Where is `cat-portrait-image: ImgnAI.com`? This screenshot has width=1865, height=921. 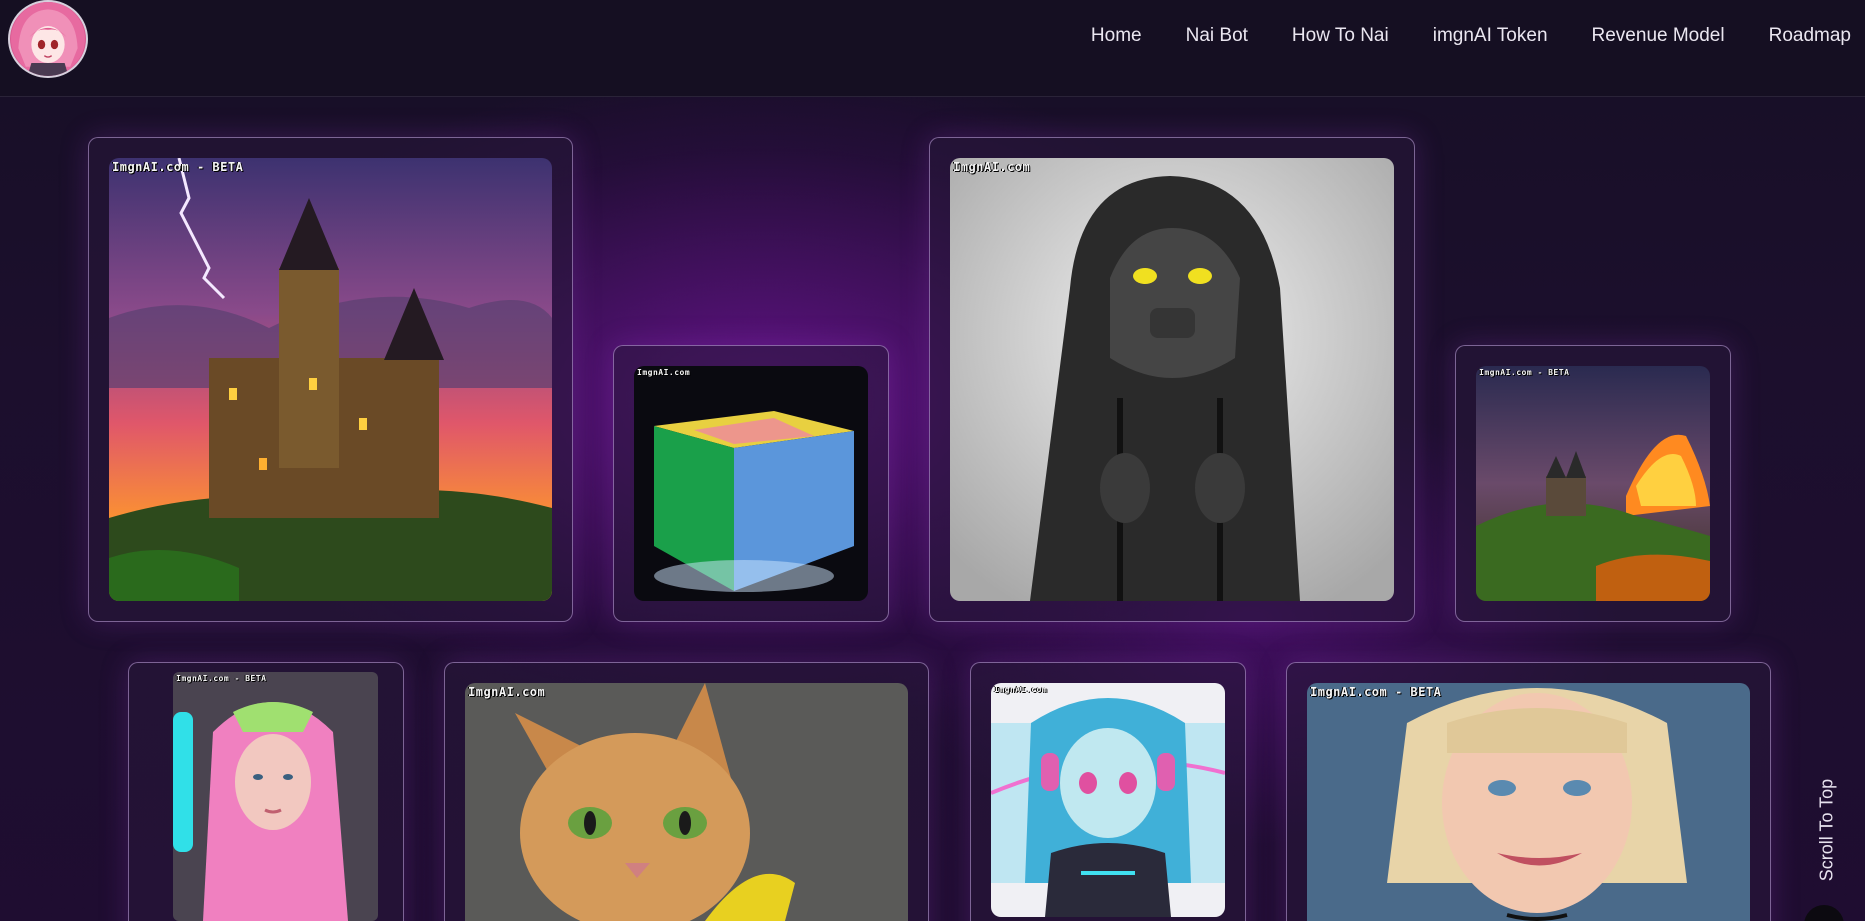 cat-portrait-image: ImgnAI.com is located at coordinates (686, 802).